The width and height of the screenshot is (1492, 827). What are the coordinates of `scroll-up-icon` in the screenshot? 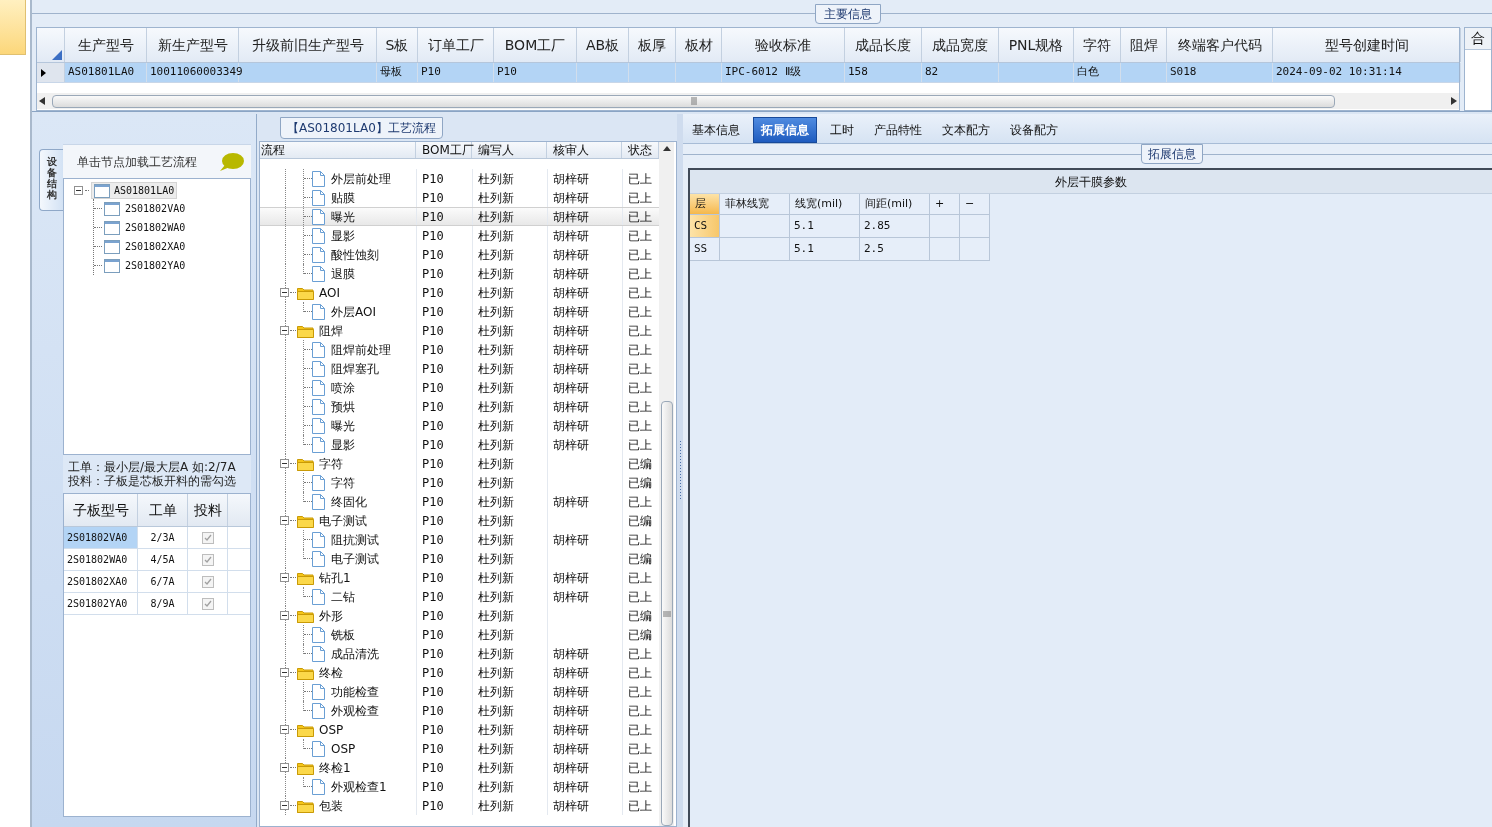 It's located at (666, 148).